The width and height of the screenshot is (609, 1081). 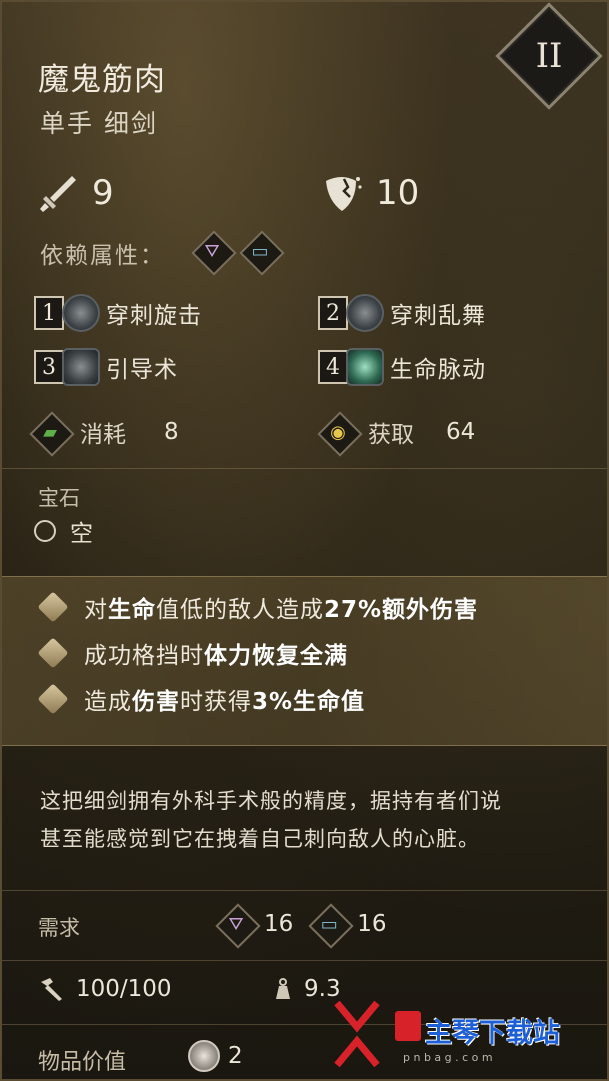 I want to click on attack-value: 9, so click(x=103, y=193).